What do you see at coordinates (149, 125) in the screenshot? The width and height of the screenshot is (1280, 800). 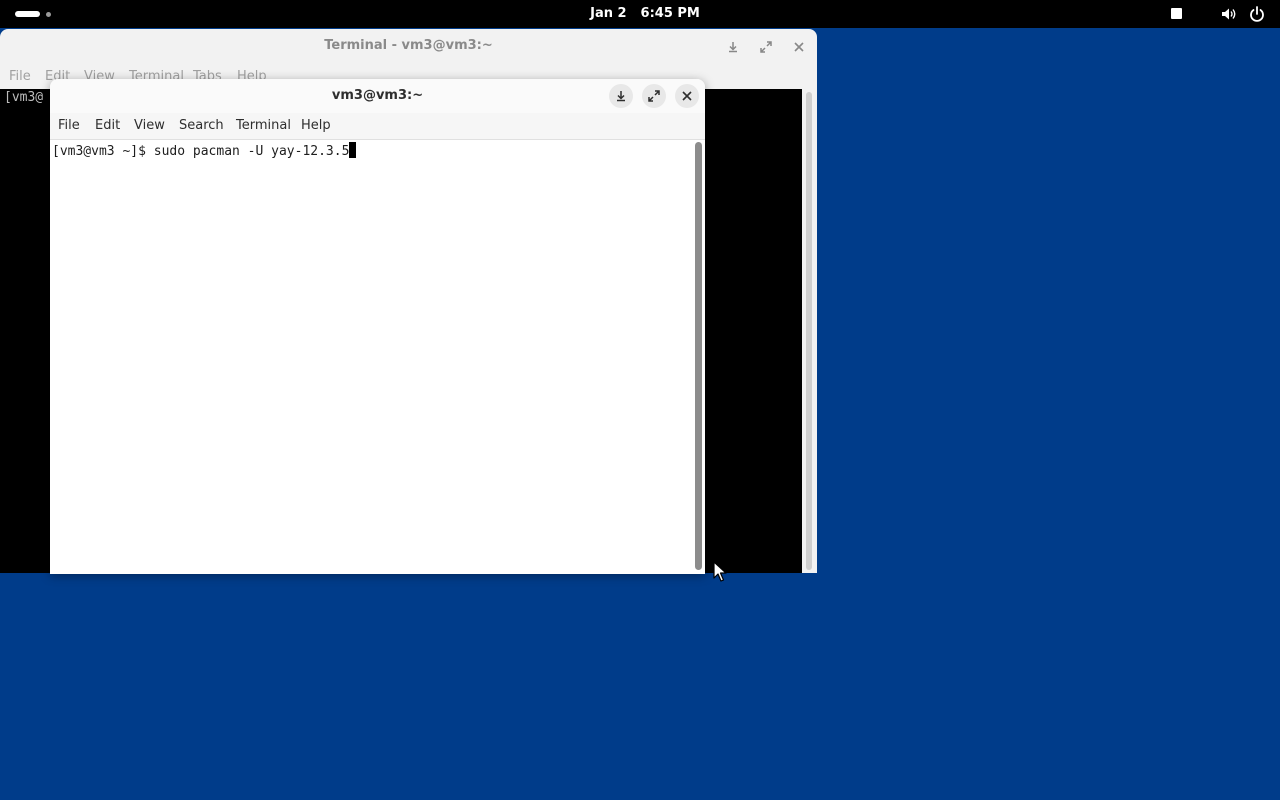 I see `menu-view: View` at bounding box center [149, 125].